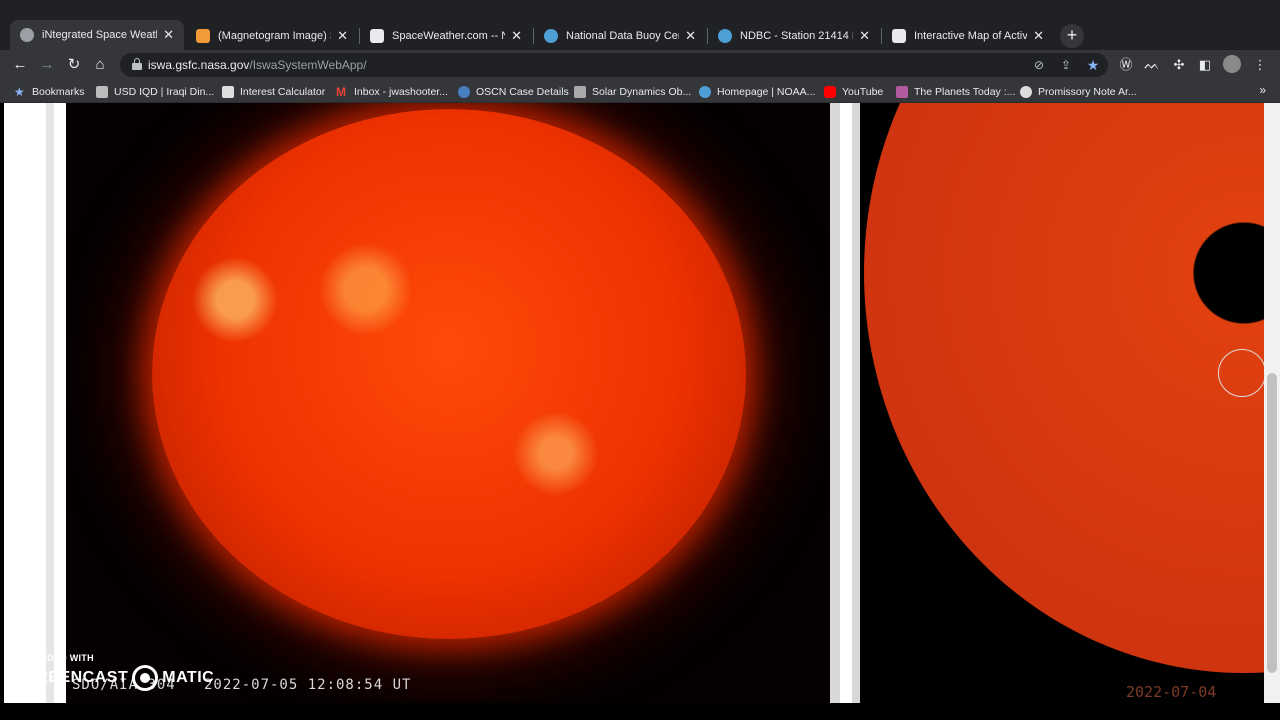  I want to click on tab-ndbc: National Data Buoy Center ✕, so click(620, 36).